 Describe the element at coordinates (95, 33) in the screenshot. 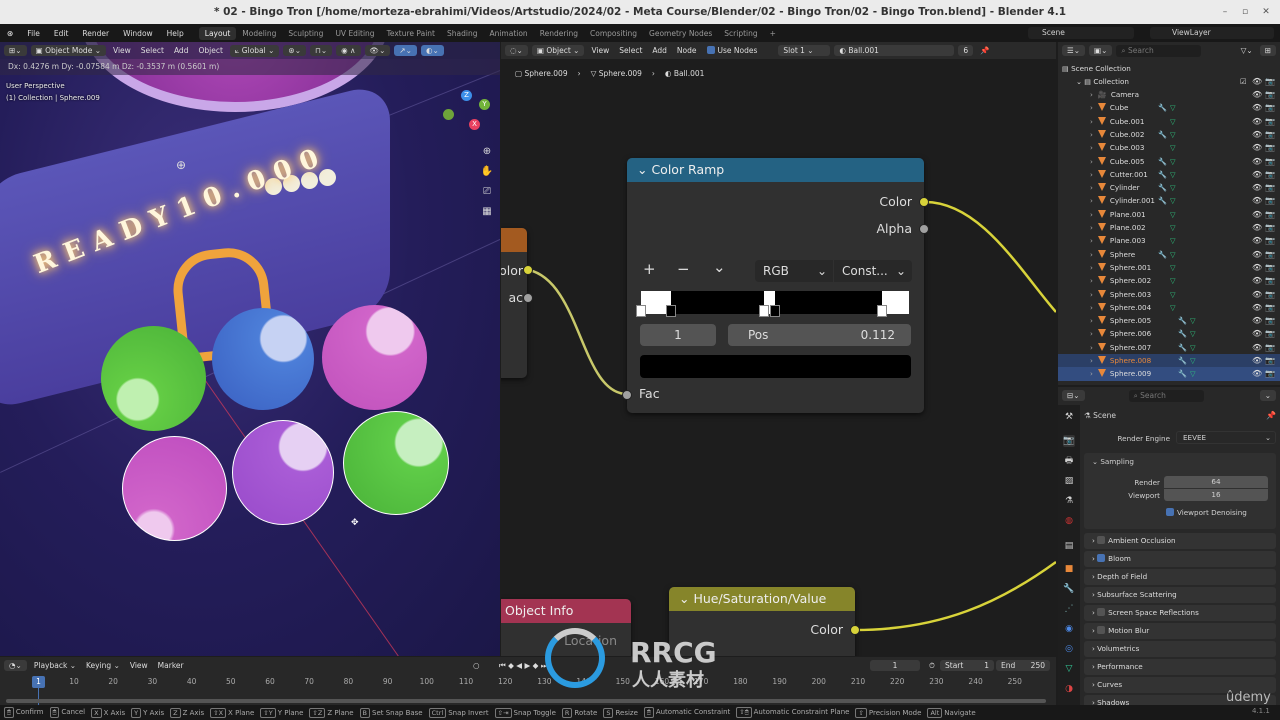

I see `menu-render: Render` at that location.